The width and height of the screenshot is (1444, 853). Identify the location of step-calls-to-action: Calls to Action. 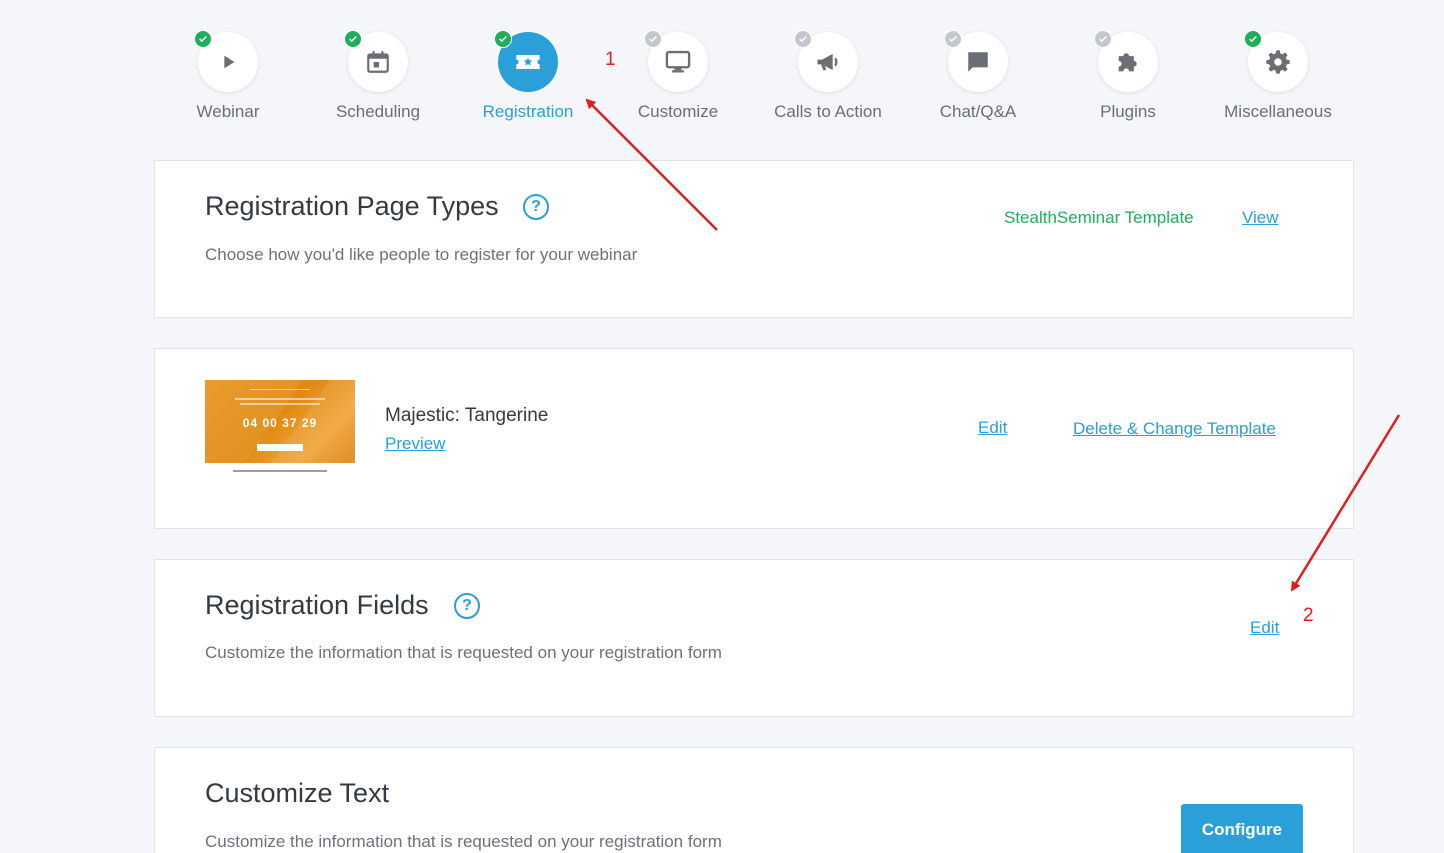
(828, 81).